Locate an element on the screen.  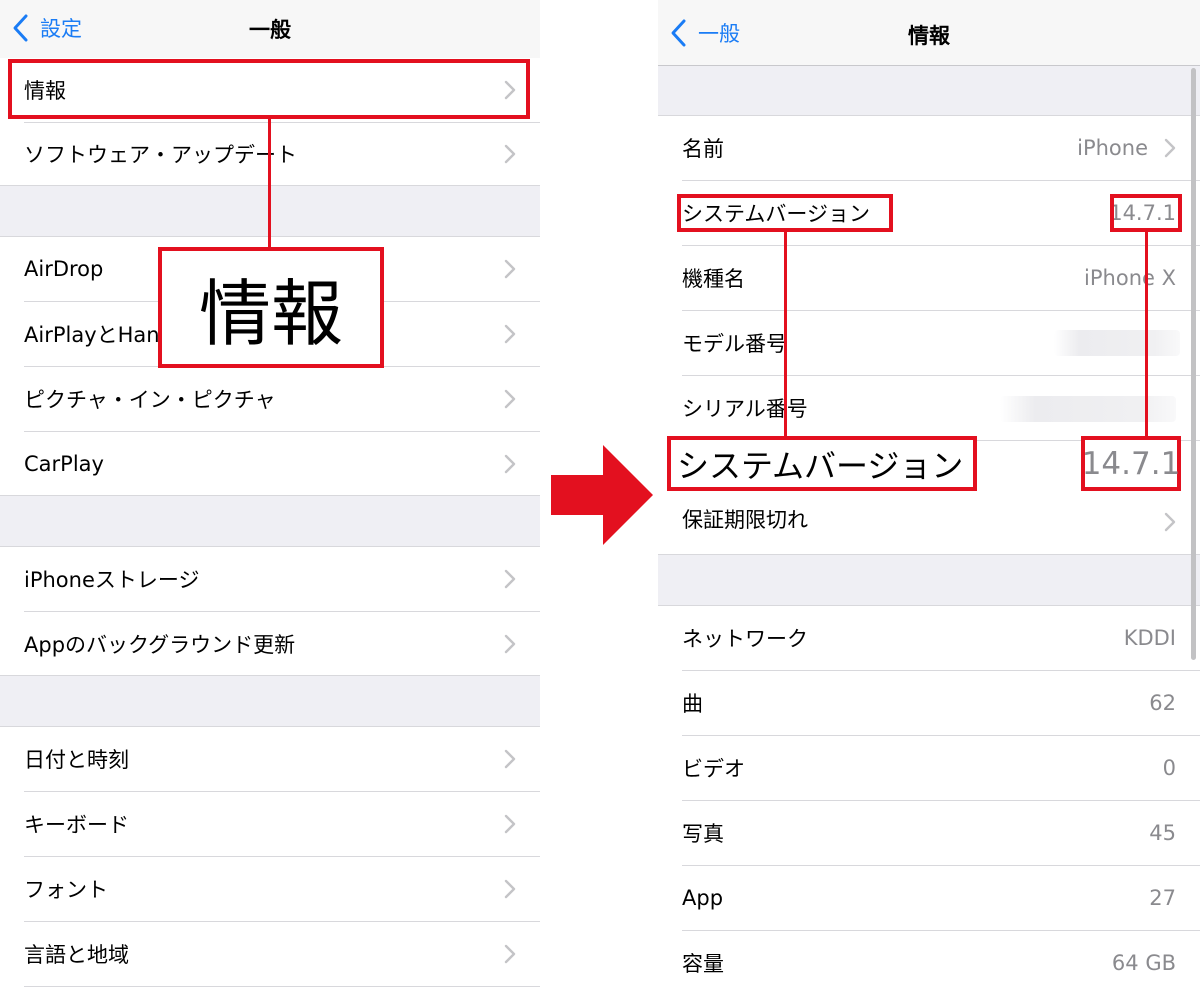
about-row-model-number: モデル番号 is located at coordinates (929, 343).